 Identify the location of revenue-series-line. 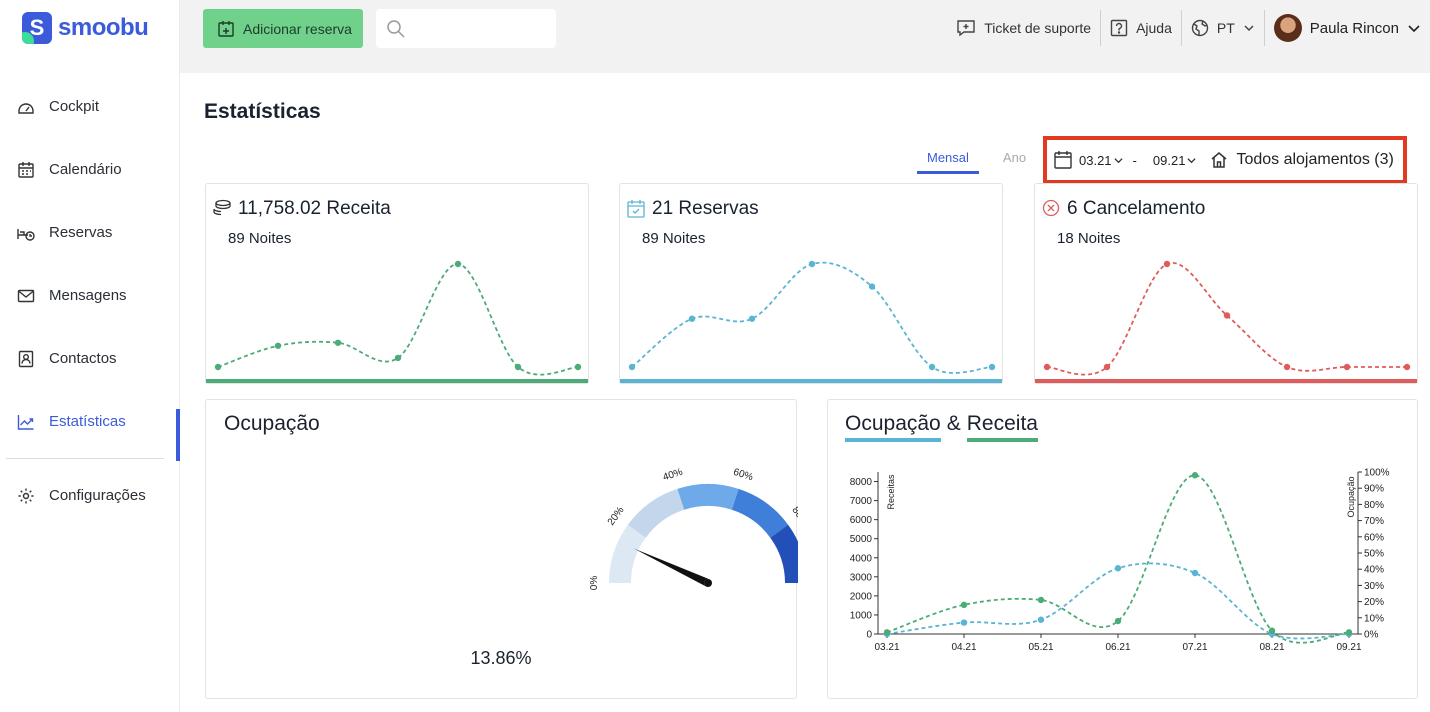
(1118, 601).